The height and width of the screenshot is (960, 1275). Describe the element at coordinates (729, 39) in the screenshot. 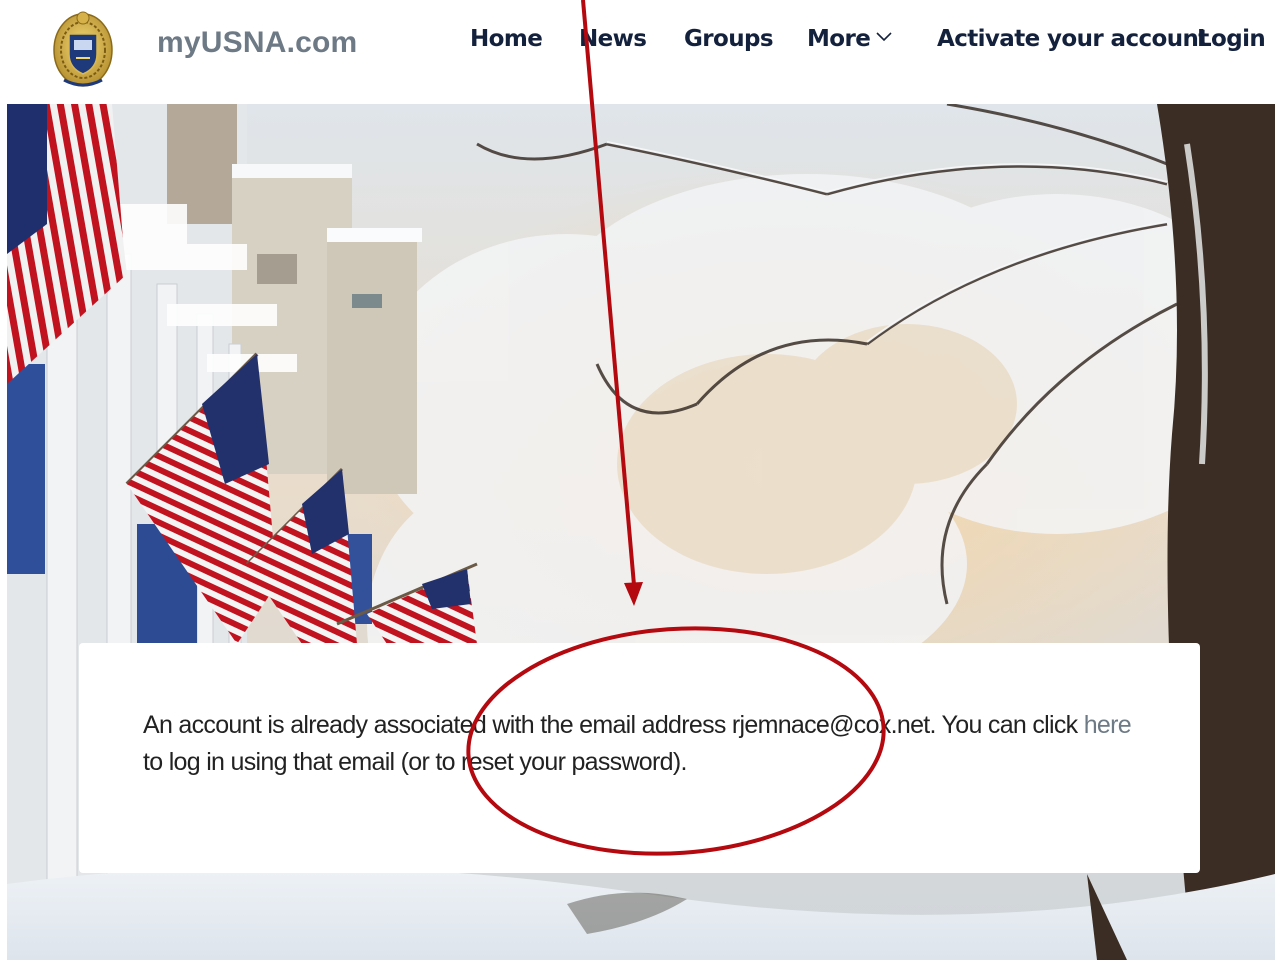

I see `nav-groups: Groups` at that location.